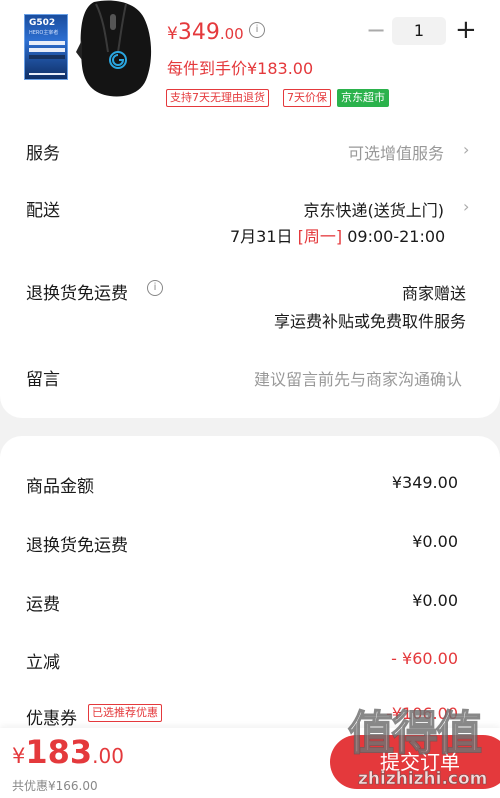 This screenshot has height=798, width=500. What do you see at coordinates (415, 733) in the screenshot?
I see `watermark-text: 值得值` at bounding box center [415, 733].